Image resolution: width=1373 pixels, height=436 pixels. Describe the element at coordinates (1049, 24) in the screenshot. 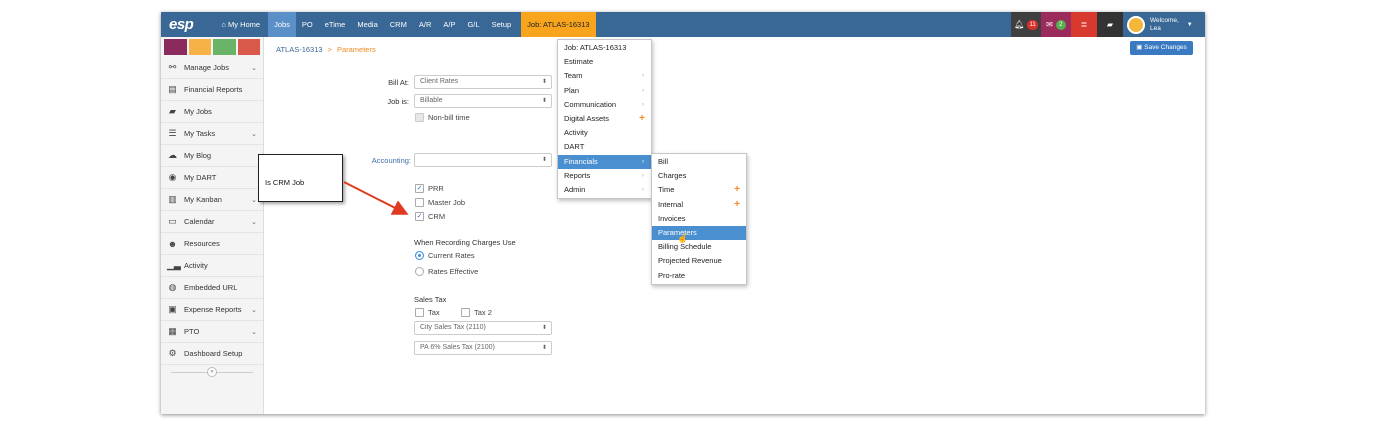

I see `envelope-icon: ✉` at that location.